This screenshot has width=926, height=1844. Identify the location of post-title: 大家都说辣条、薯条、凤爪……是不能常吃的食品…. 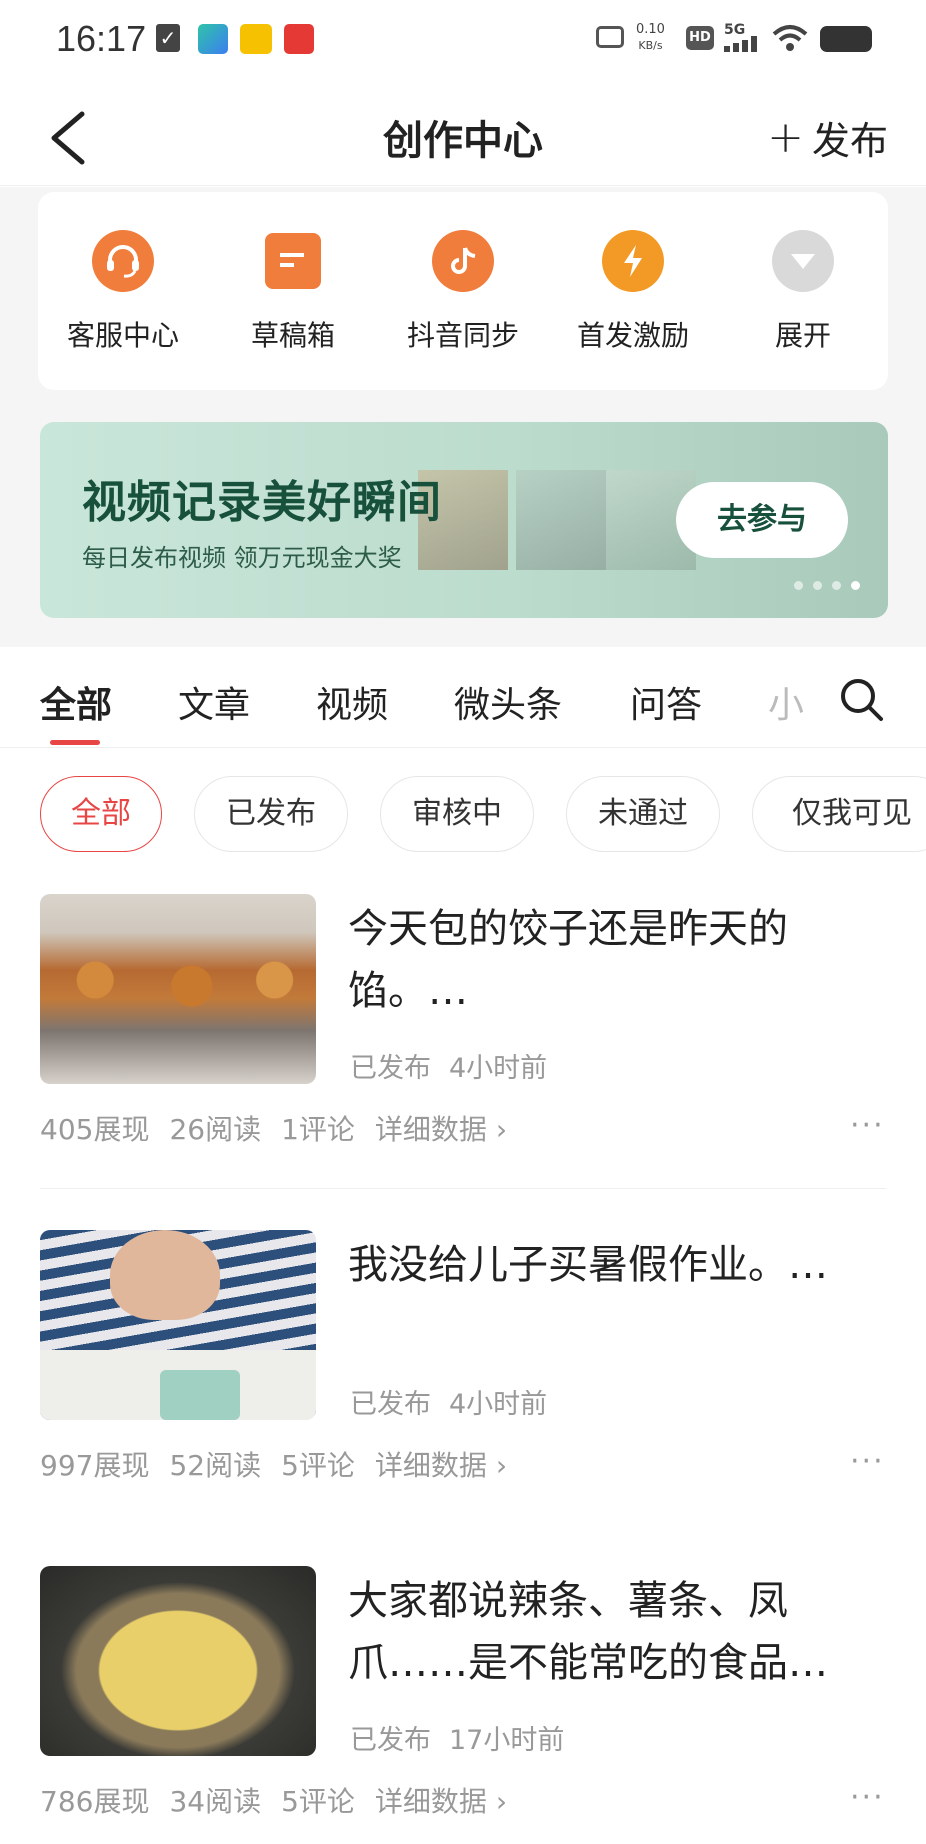
(608, 1632).